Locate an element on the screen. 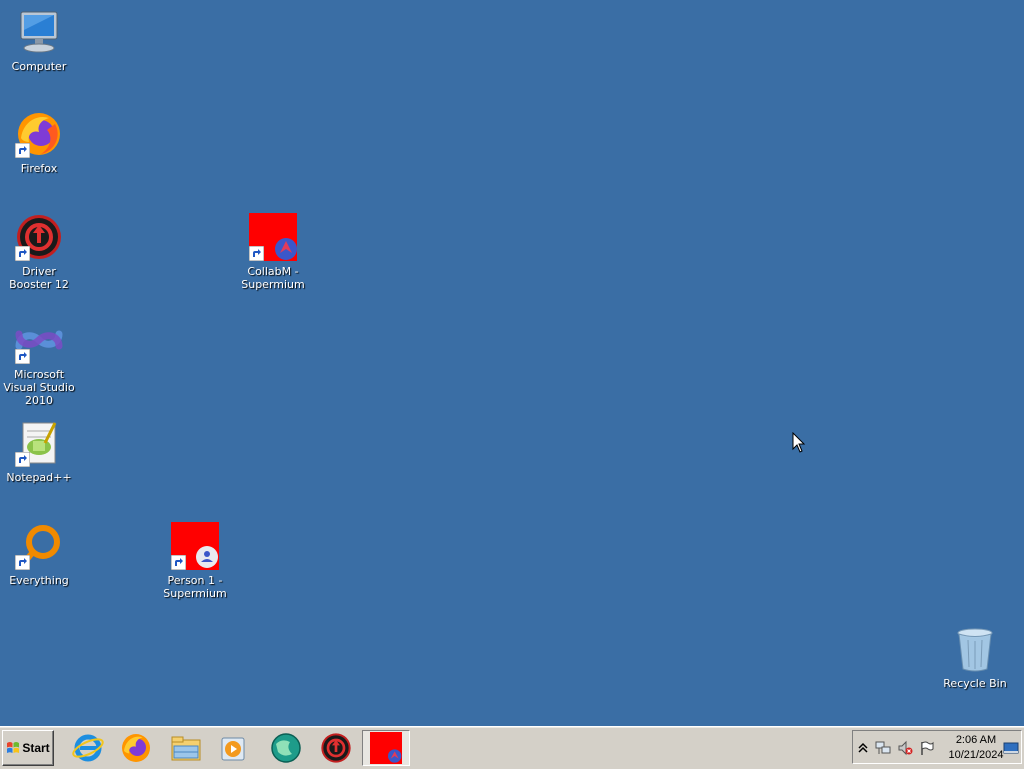  internet-explorer-icon is located at coordinates (88, 748).